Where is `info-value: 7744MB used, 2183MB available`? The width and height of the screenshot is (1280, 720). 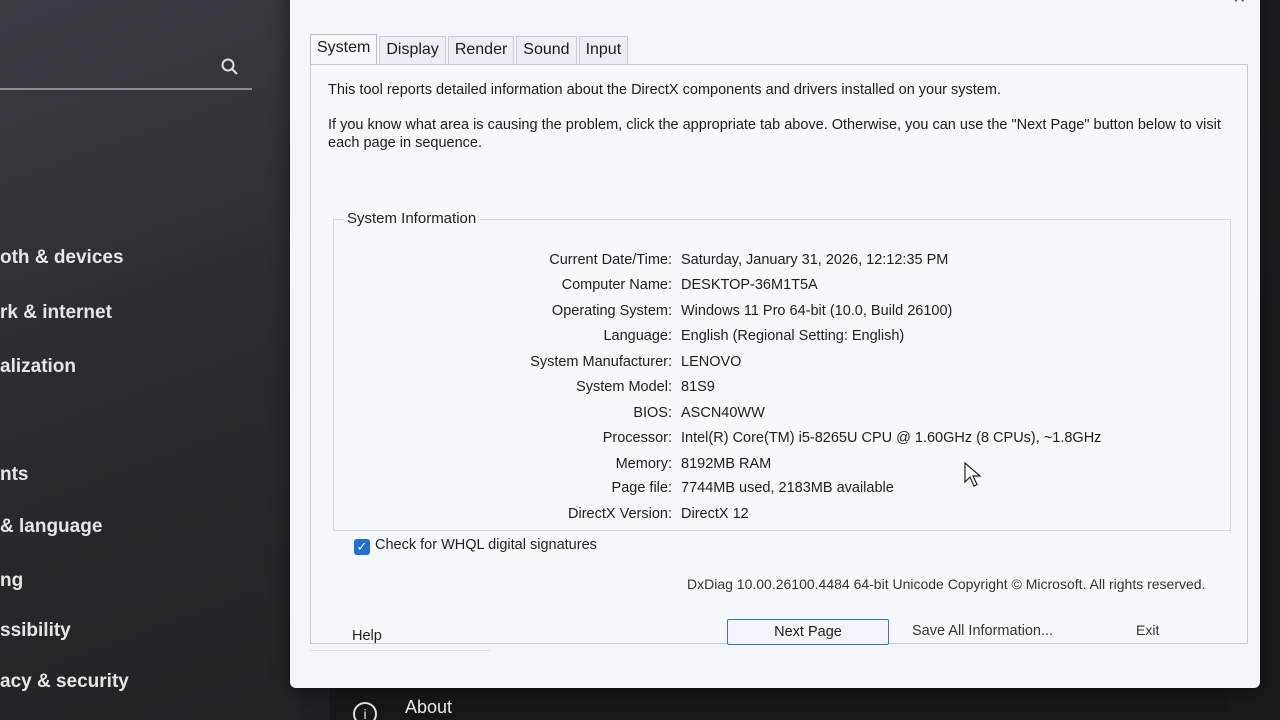 info-value: 7744MB used, 2183MB available is located at coordinates (787, 488).